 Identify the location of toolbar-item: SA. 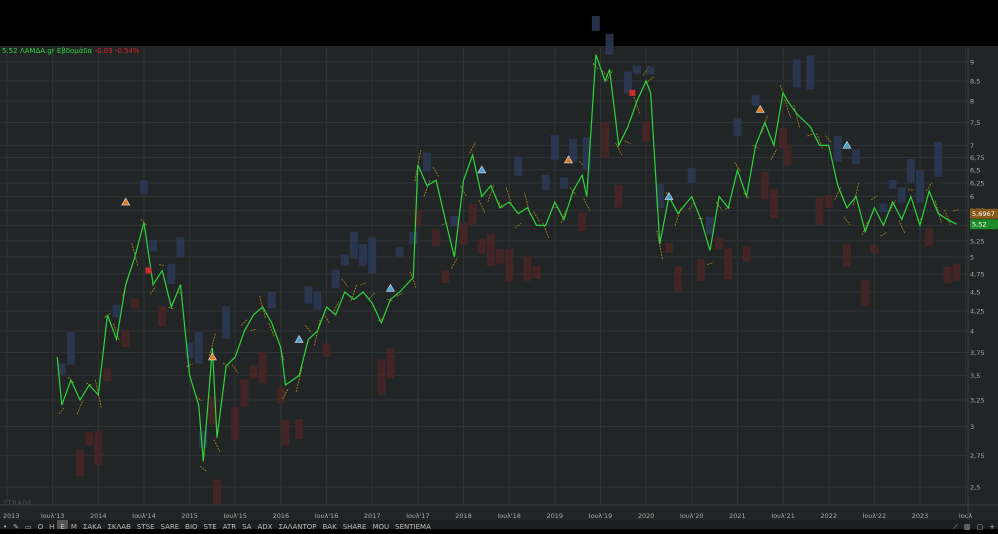
(246, 524).